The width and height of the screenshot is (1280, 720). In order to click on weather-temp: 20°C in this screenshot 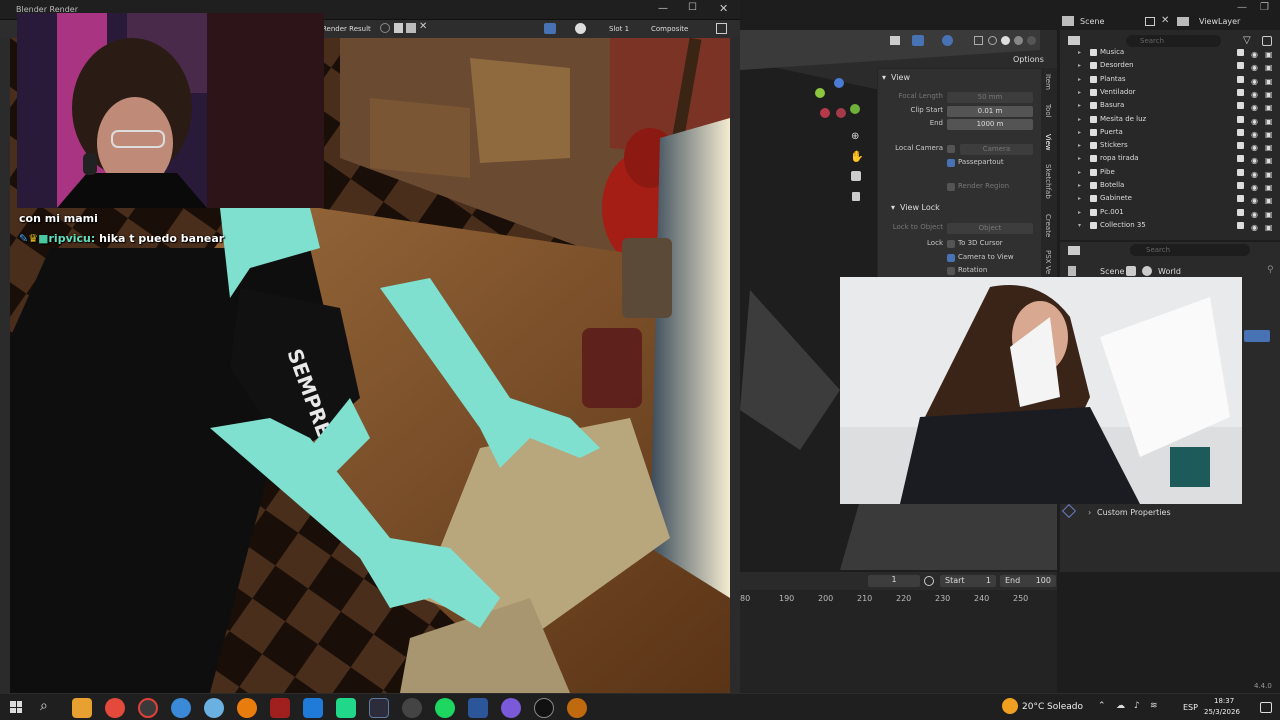, I will do `click(1033, 707)`.